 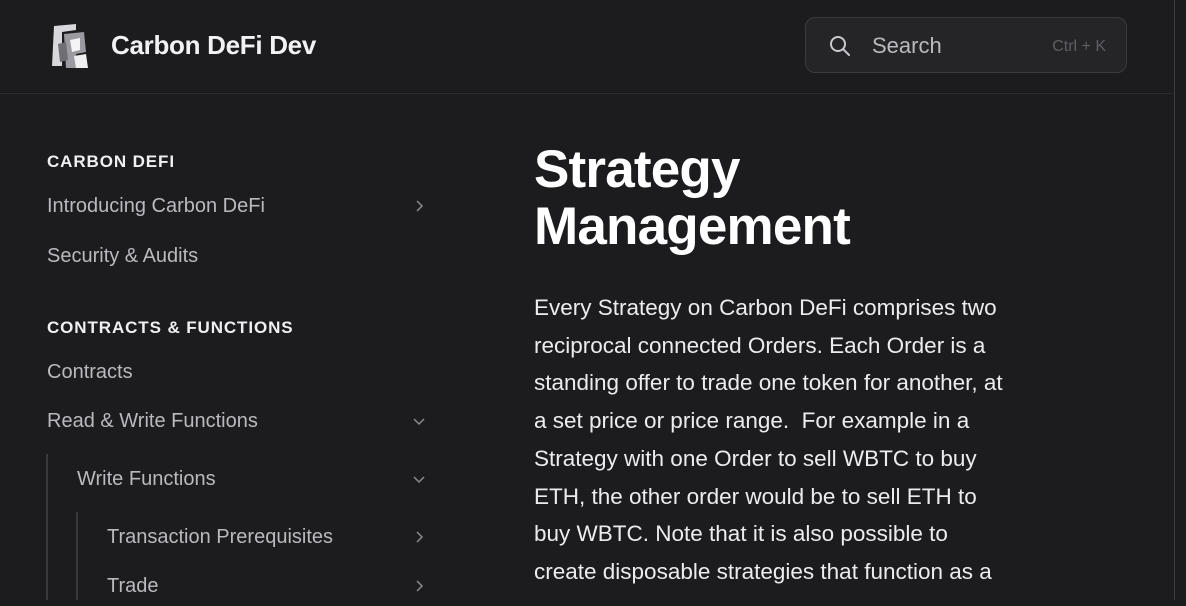 I want to click on page-title-line: Strategy, so click(x=637, y=169).